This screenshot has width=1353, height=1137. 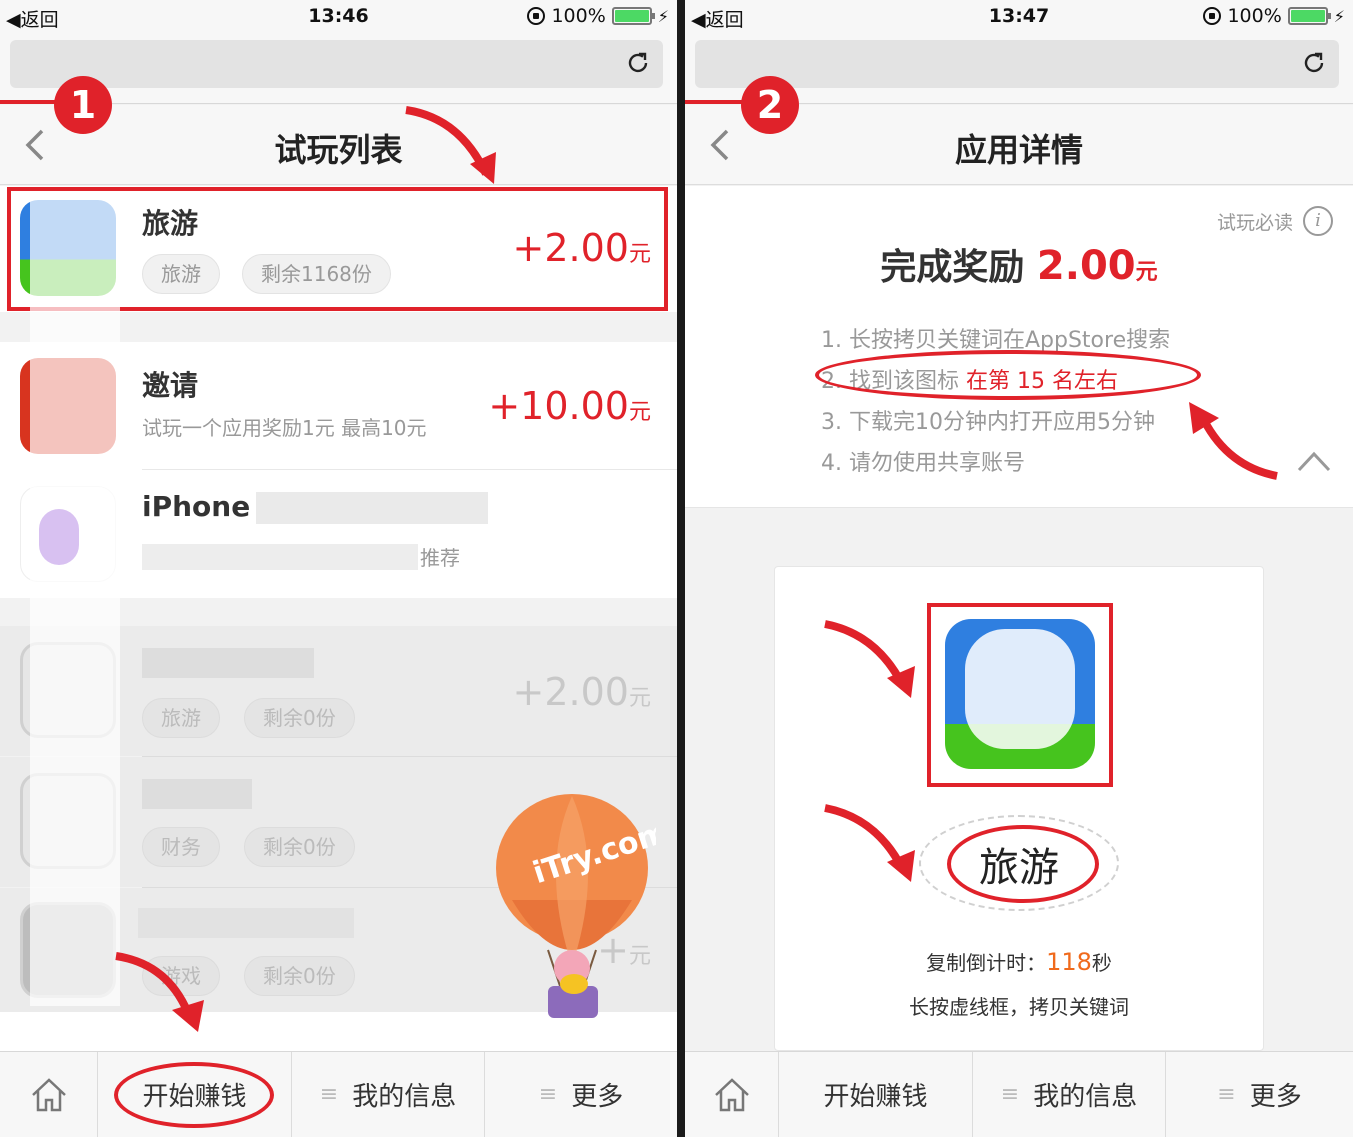 What do you see at coordinates (1086, 266) in the screenshot?
I see `bonus-amount: 2.00` at bounding box center [1086, 266].